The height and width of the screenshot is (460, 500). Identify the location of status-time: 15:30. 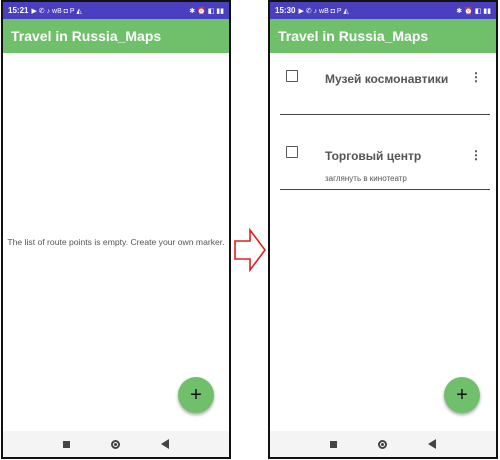
(285, 10).